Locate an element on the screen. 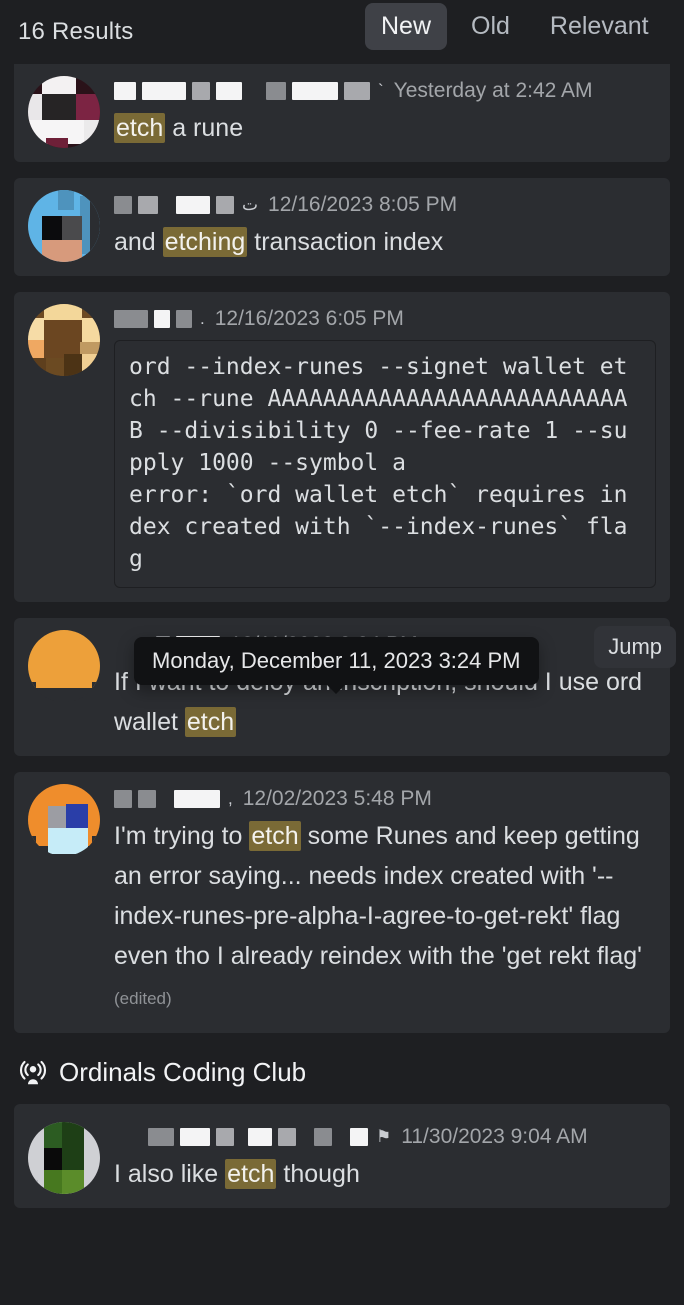 The image size is (684, 1305). message-text: etch a rune is located at coordinates (385, 128).